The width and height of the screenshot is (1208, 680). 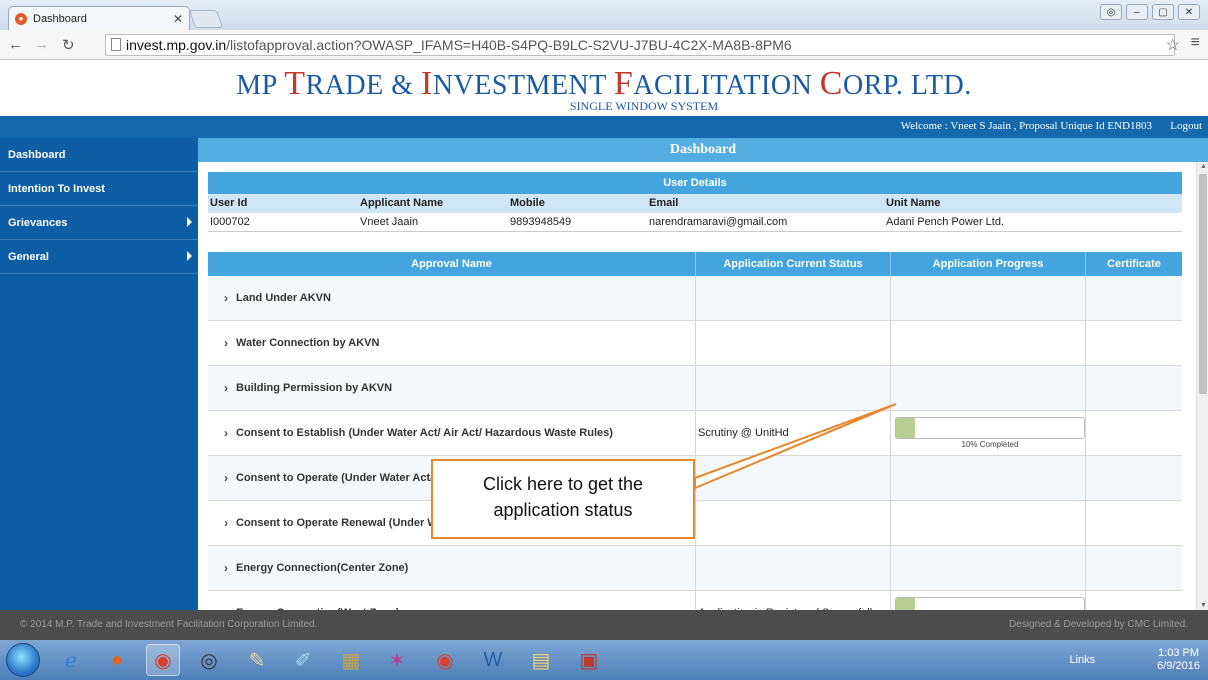 I want to click on file-explorer-icon: ▤, so click(x=541, y=660).